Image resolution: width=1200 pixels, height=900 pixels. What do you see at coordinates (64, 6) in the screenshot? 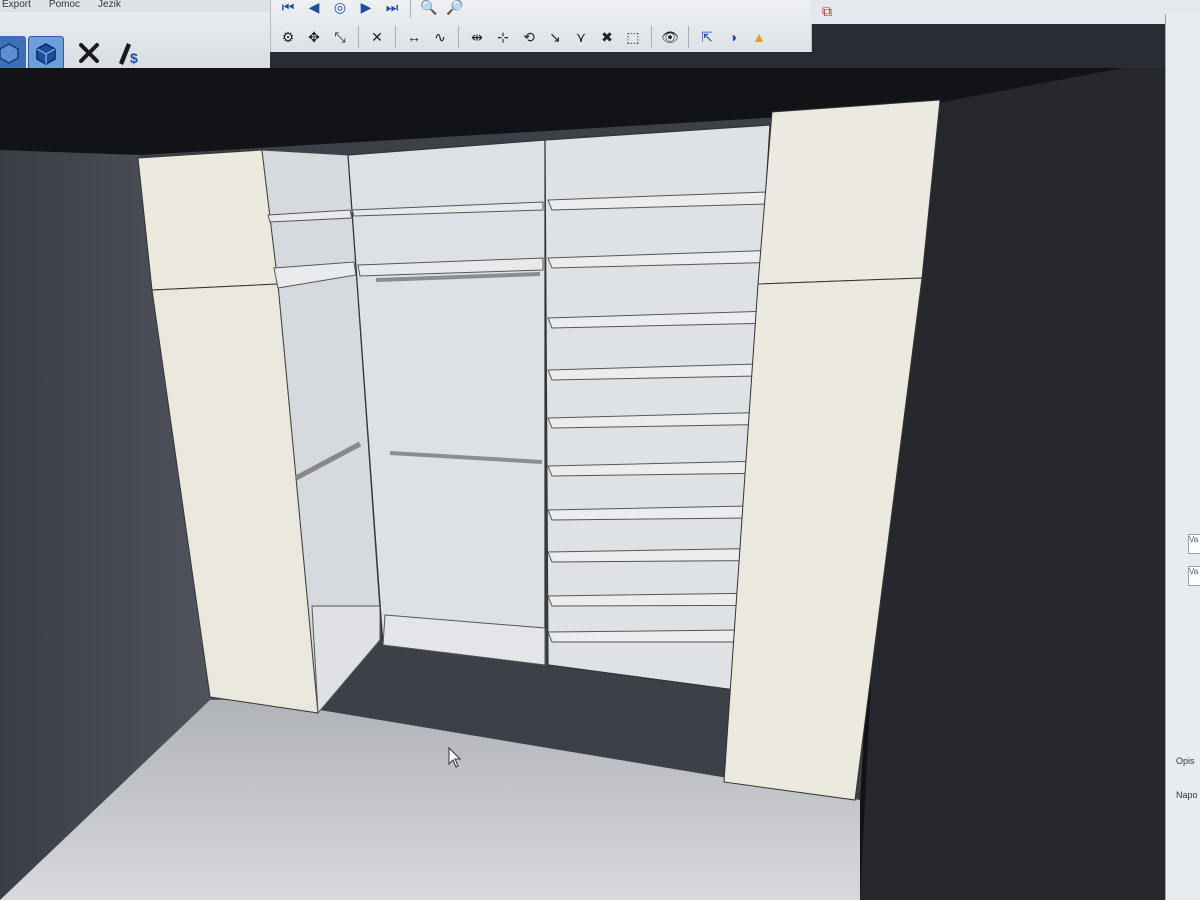
I see `menu-pomoc: Pomoc` at bounding box center [64, 6].